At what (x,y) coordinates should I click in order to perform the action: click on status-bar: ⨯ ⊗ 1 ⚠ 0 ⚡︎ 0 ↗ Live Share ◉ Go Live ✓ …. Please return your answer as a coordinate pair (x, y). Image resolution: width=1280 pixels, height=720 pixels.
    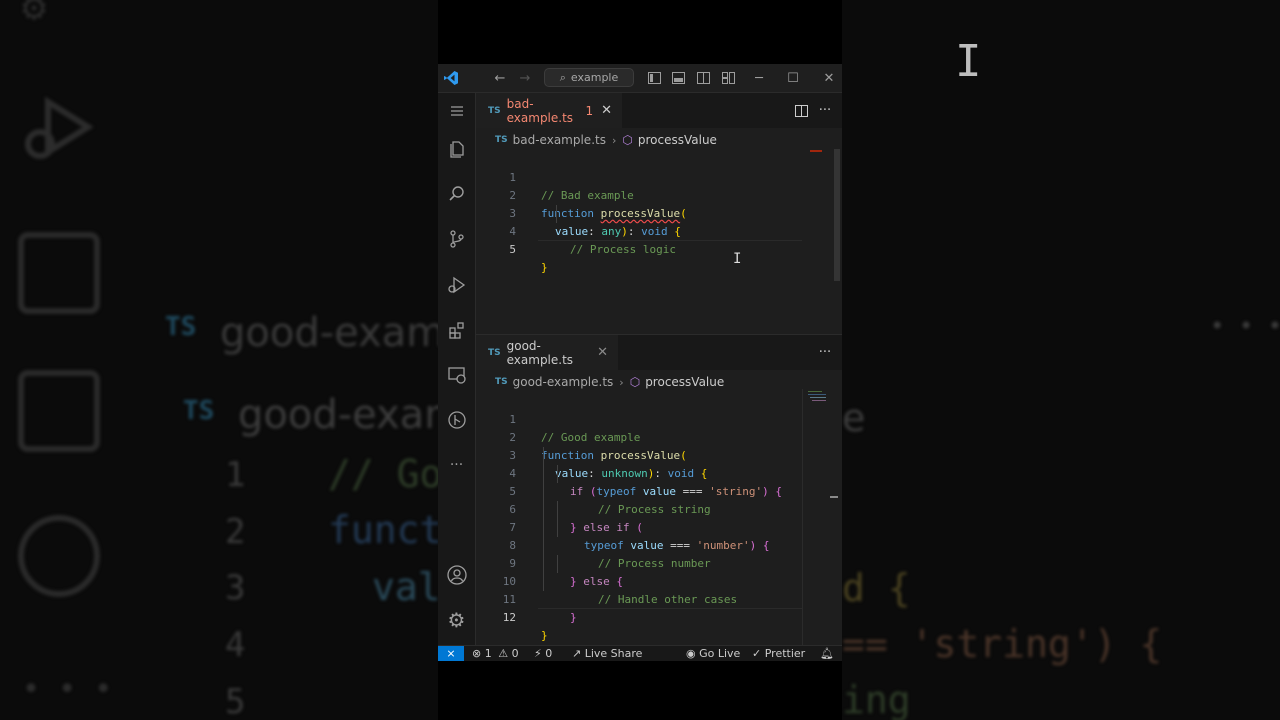
    Looking at the image, I should click on (640, 653).